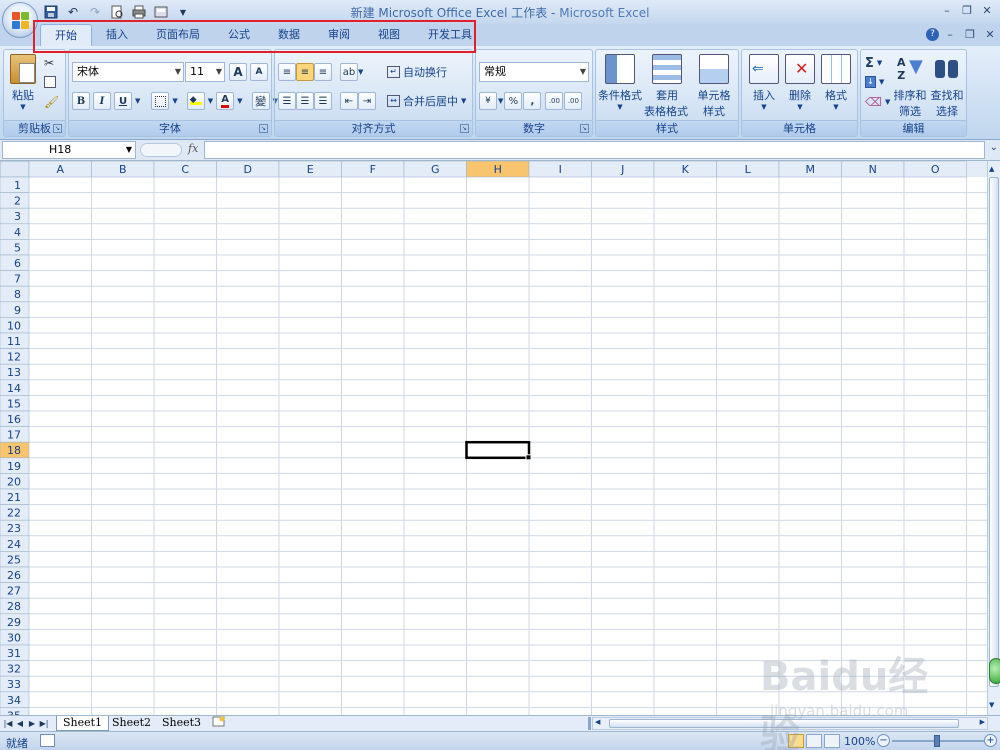  Describe the element at coordinates (982, 722) in the screenshot. I see `scroll-right-icon: ▶` at that location.